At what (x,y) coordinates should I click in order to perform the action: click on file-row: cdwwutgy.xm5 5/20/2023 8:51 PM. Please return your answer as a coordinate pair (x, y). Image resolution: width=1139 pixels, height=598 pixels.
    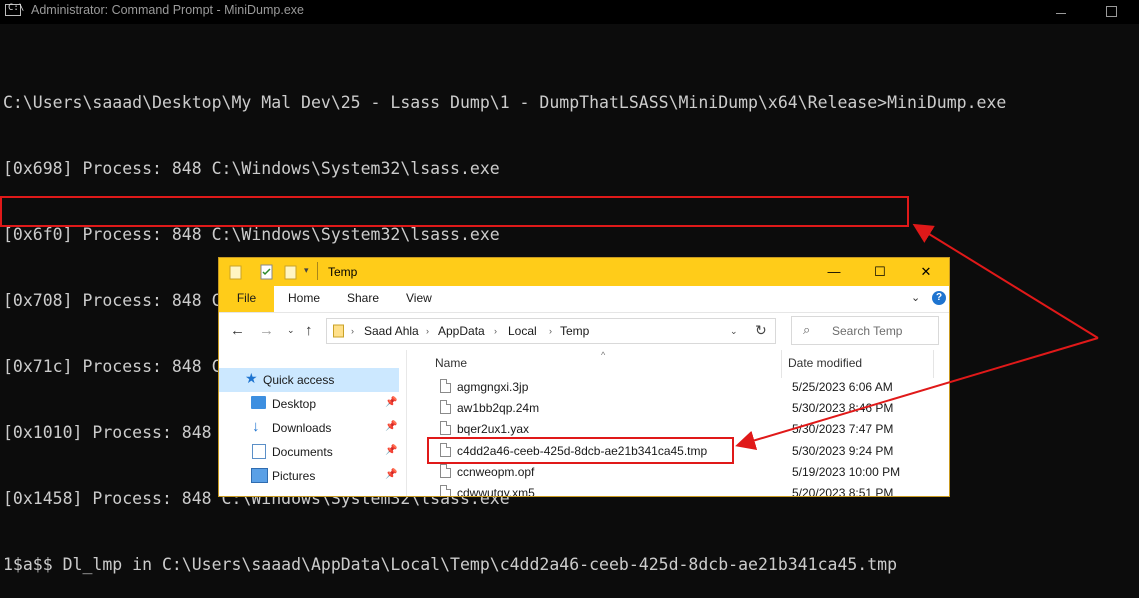
    Looking at the image, I should click on (682, 489).